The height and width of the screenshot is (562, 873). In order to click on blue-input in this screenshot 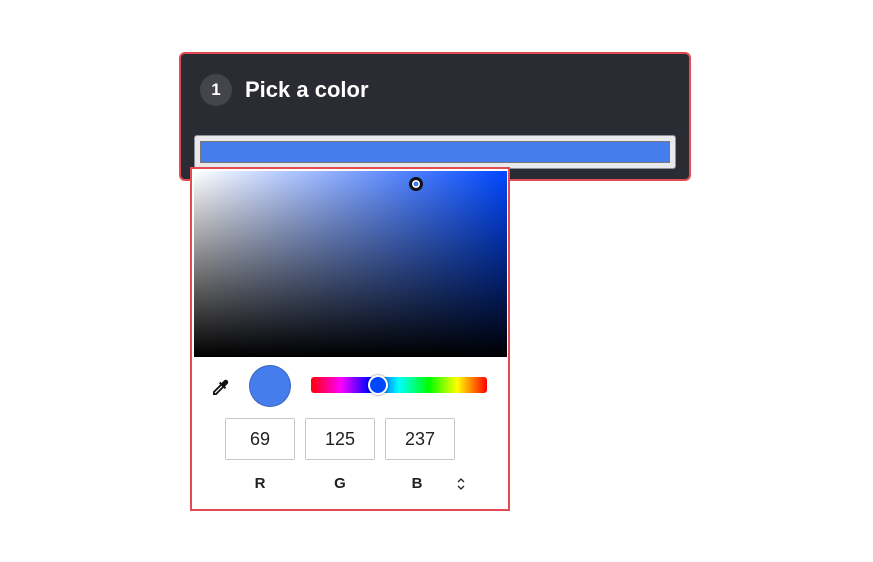, I will do `click(420, 439)`.